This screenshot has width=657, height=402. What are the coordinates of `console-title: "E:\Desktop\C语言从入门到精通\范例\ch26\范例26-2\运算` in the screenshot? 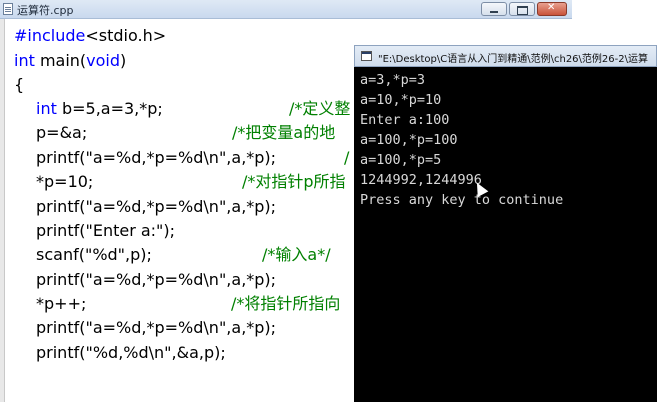 It's located at (513, 59).